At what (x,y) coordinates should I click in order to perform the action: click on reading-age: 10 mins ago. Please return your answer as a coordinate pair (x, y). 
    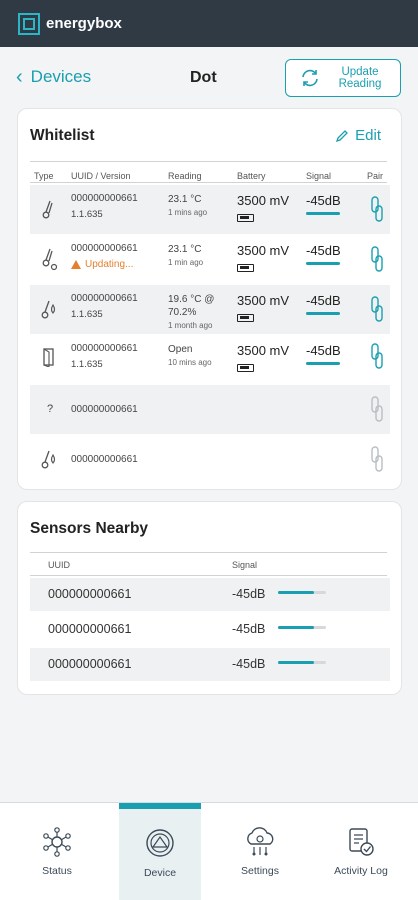
    Looking at the image, I should click on (190, 362).